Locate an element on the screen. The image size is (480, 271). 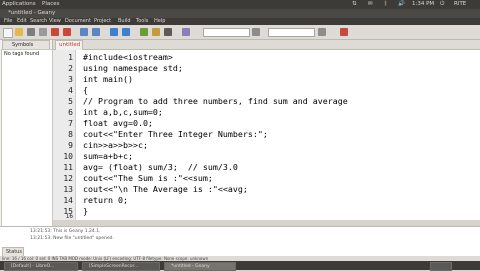
line-number: 11 is located at coordinates (68, 167).